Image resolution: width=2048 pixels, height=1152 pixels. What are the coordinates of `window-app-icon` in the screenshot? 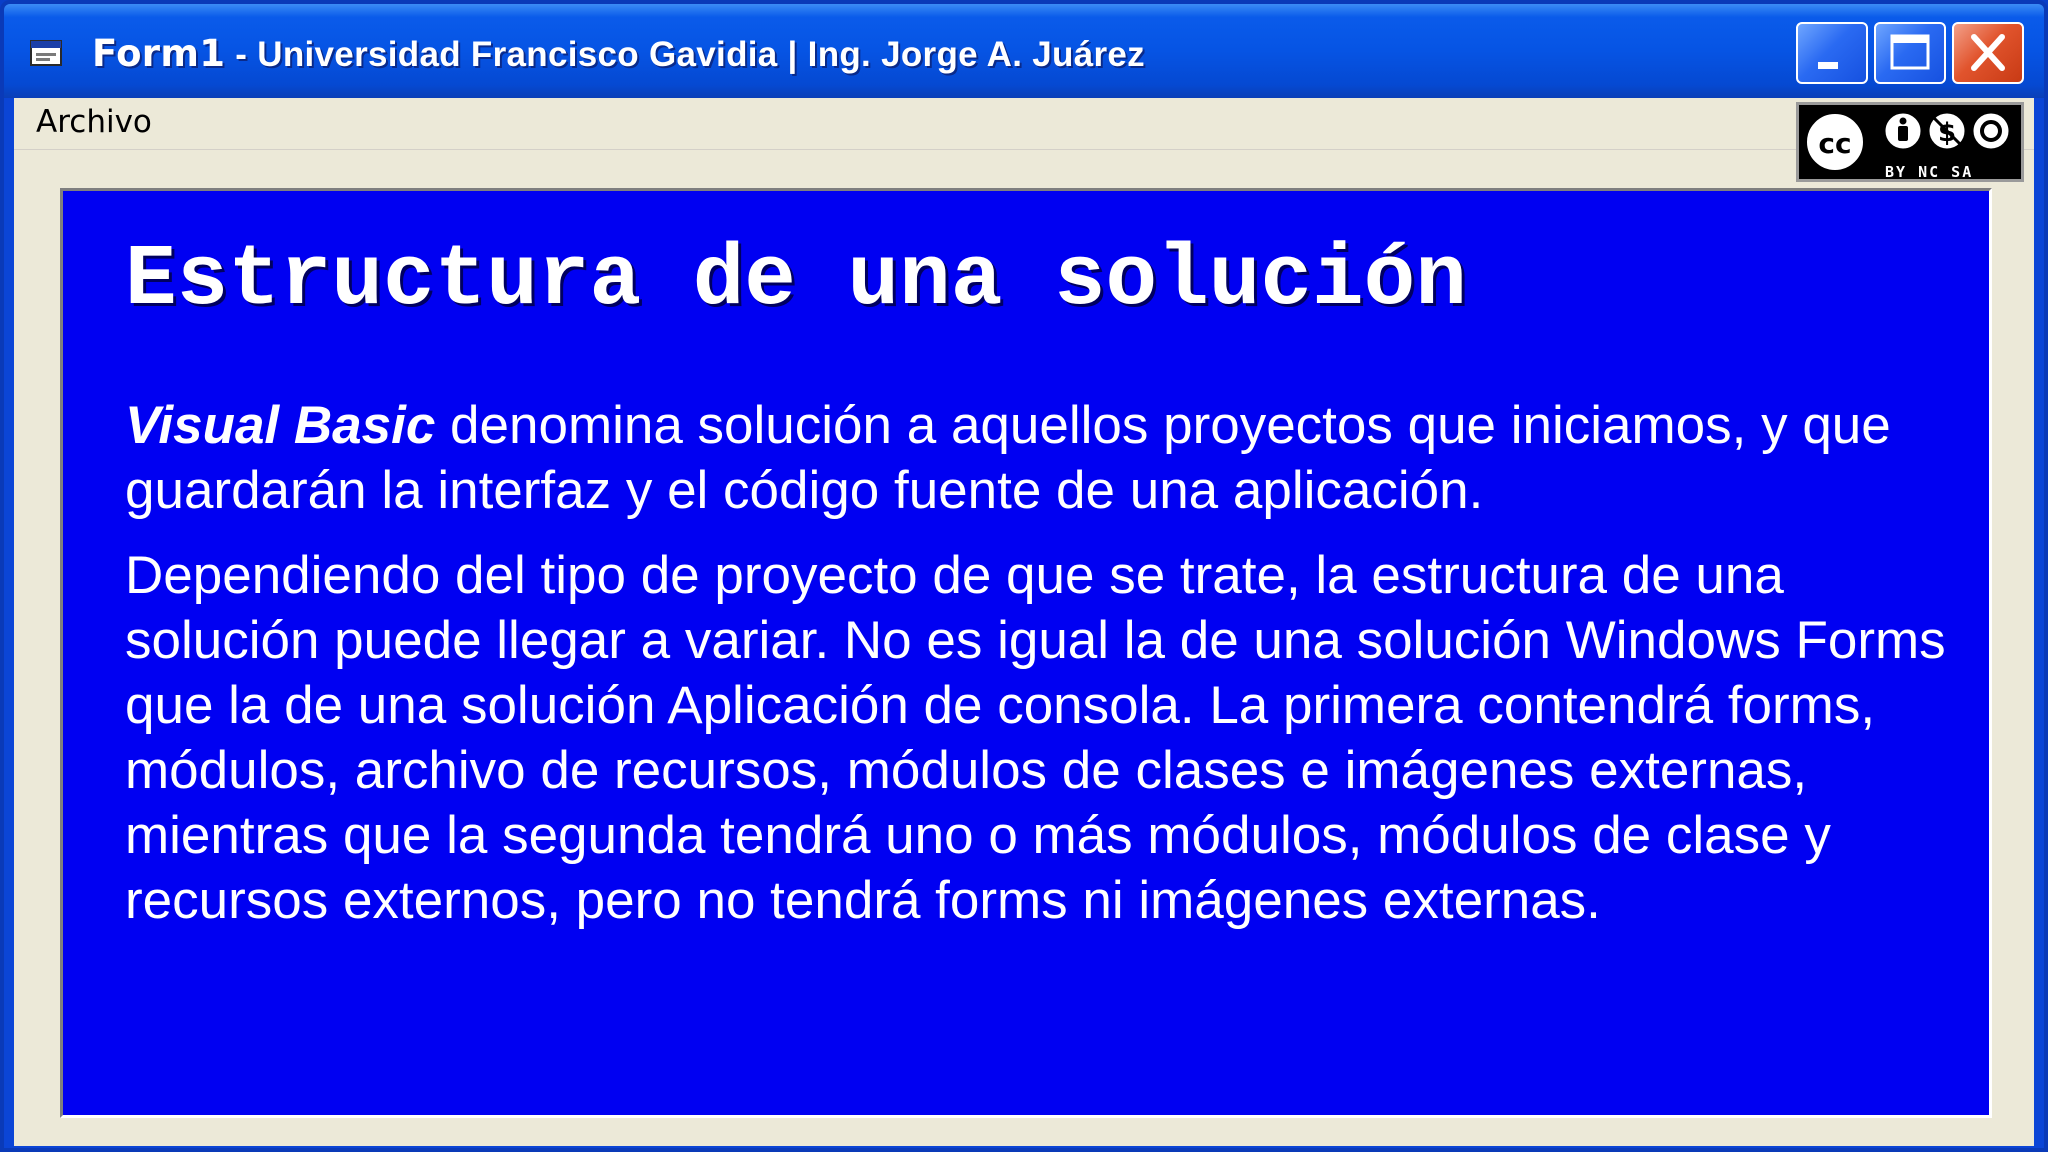 It's located at (47, 54).